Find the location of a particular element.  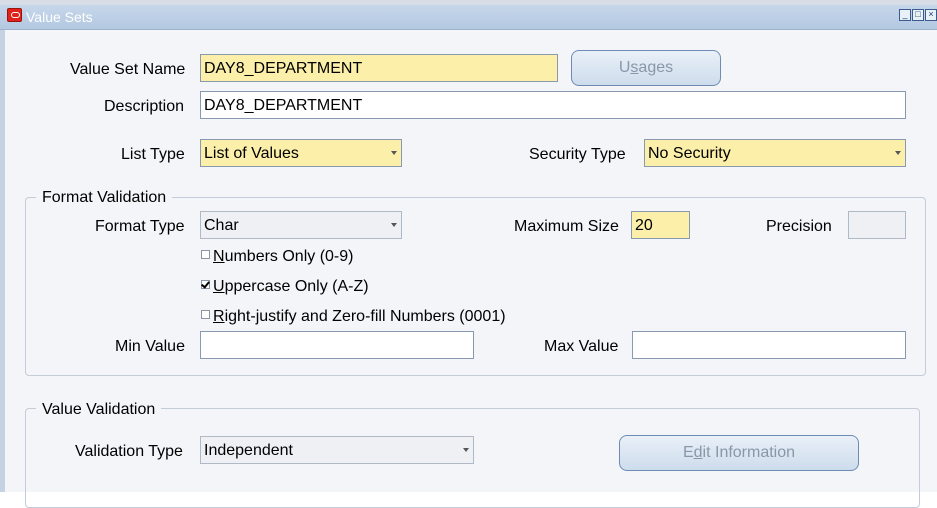

window-controls: _ □ × is located at coordinates (918, 16).